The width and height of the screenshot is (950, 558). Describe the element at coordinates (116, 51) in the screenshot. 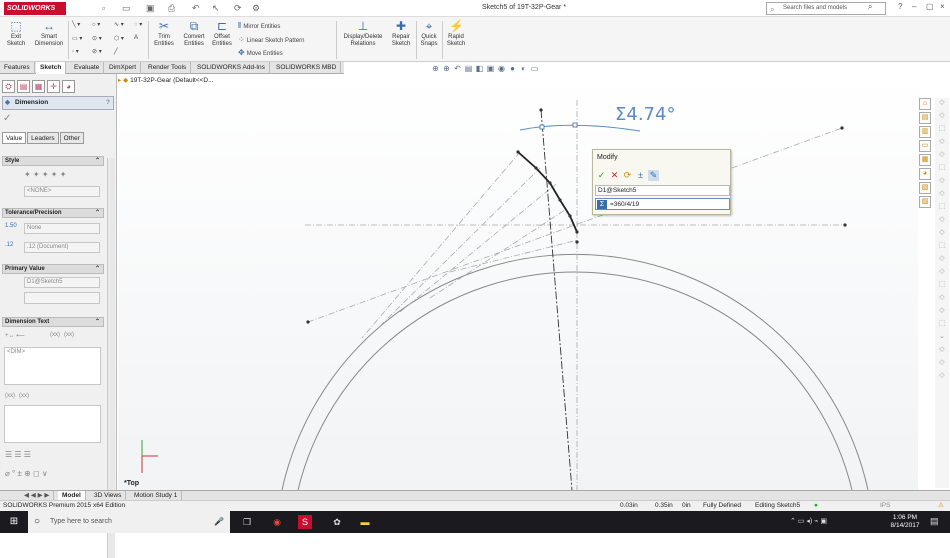

I see `centerline-tool-icon: ╱` at that location.